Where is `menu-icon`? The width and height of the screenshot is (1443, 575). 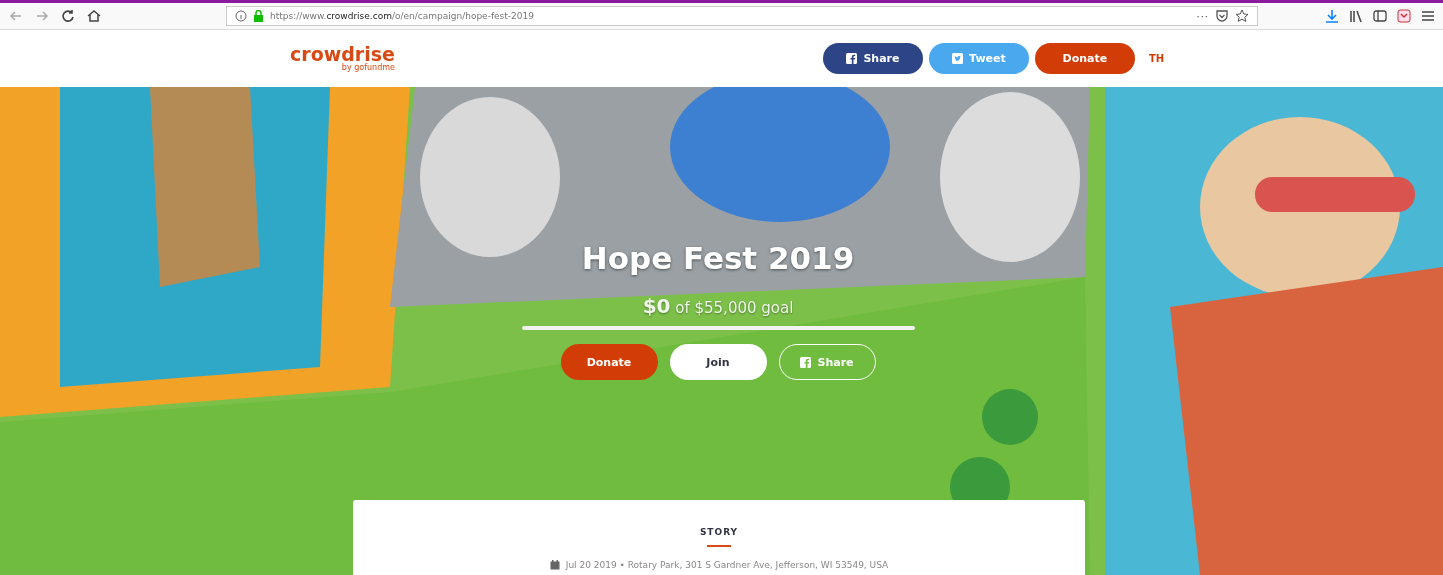
menu-icon is located at coordinates (1428, 16).